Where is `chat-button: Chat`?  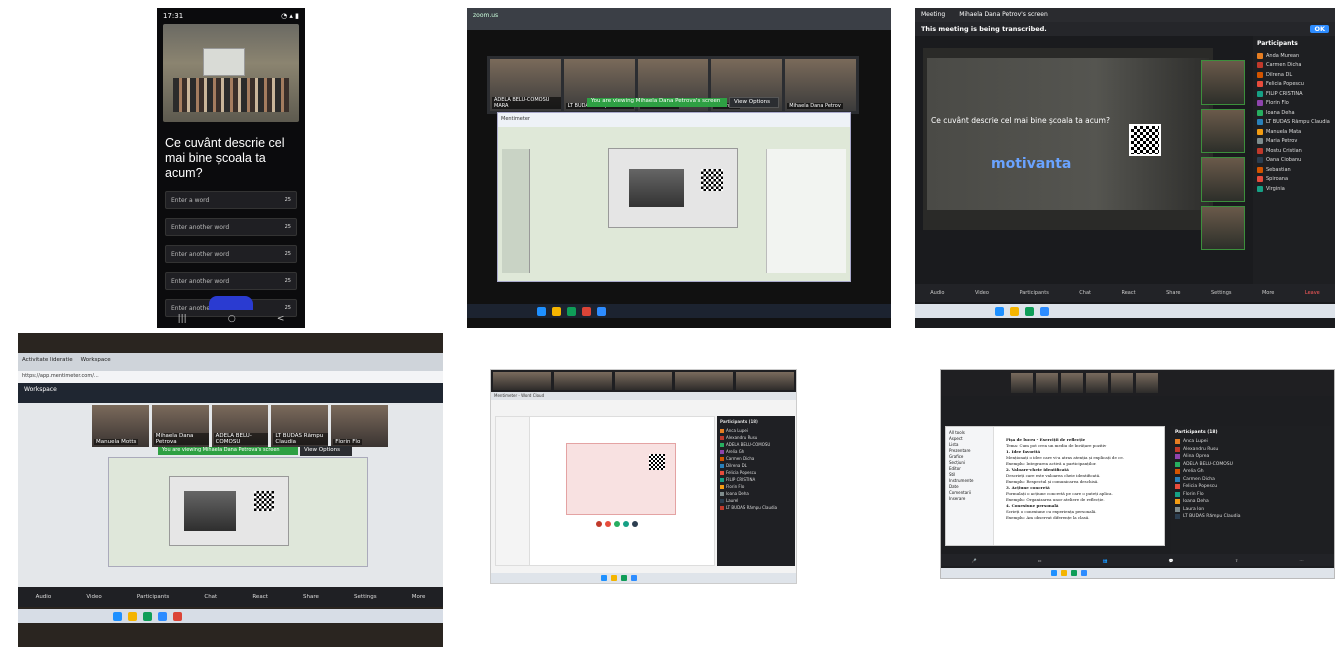 chat-button: Chat is located at coordinates (1085, 293).